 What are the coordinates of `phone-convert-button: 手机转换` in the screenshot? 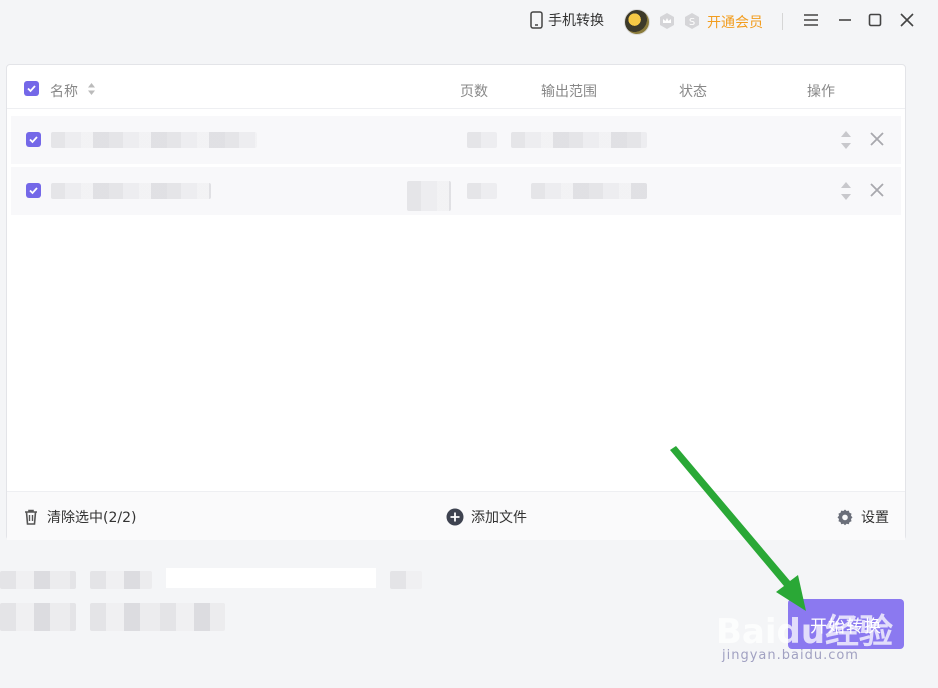 It's located at (566, 20).